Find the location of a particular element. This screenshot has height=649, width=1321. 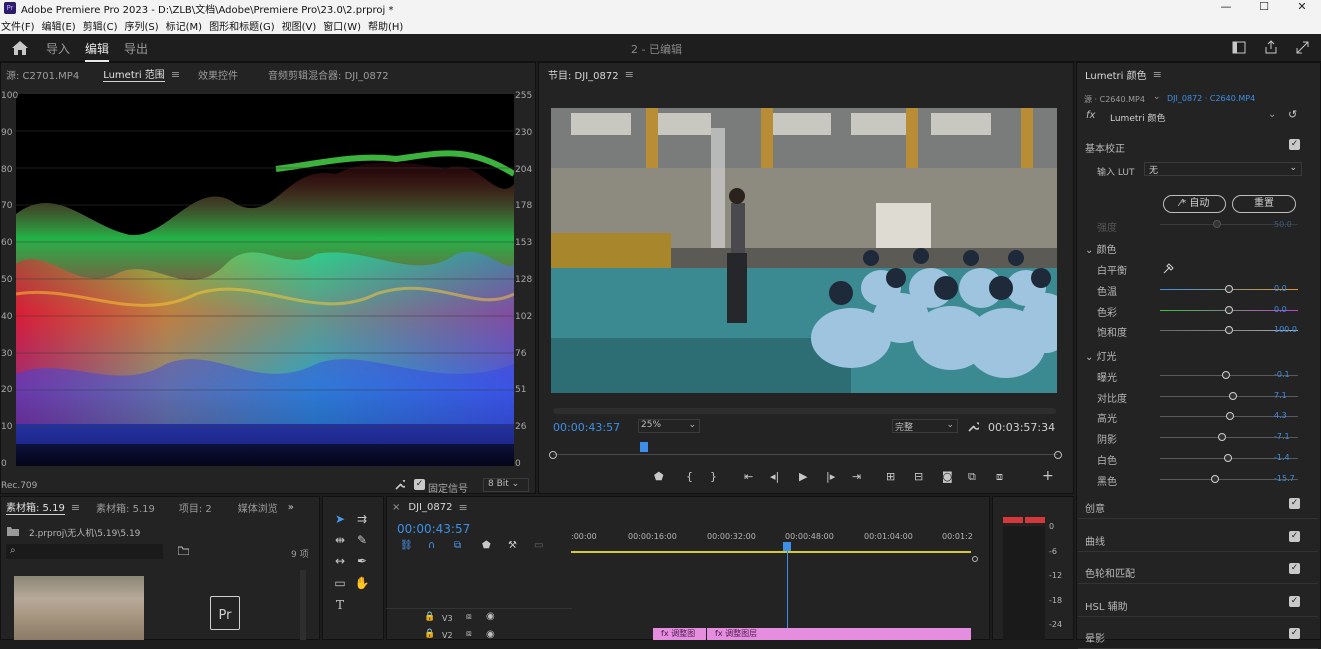

slip-tool-icon: ↔ is located at coordinates (340, 561).